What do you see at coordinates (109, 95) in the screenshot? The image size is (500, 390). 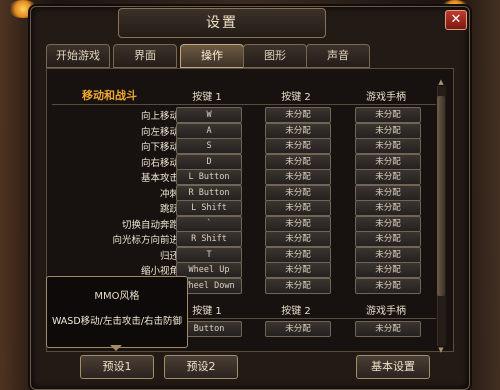 I see `section-title: 移动和战斗` at bounding box center [109, 95].